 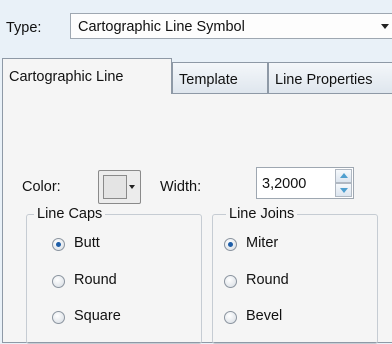 I want to click on join-miter-label: Miter, so click(x=262, y=243).